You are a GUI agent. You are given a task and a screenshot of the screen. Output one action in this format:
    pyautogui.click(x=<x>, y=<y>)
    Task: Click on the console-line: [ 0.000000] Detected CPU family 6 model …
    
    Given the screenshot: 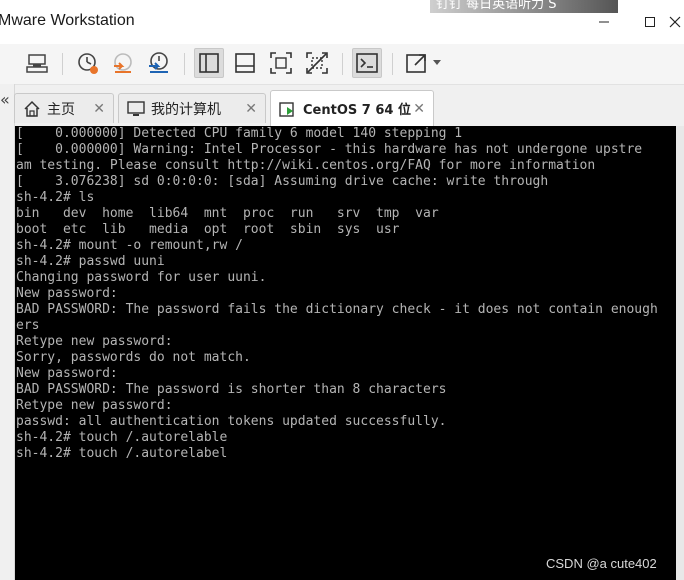 What is the action you would take?
    pyautogui.click(x=239, y=133)
    